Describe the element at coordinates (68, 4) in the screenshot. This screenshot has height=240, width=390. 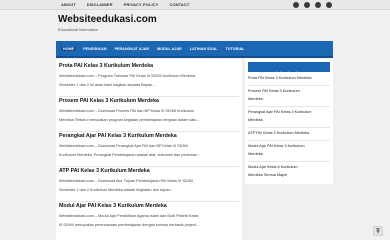
I see `top-link-about: ABOUT` at that location.